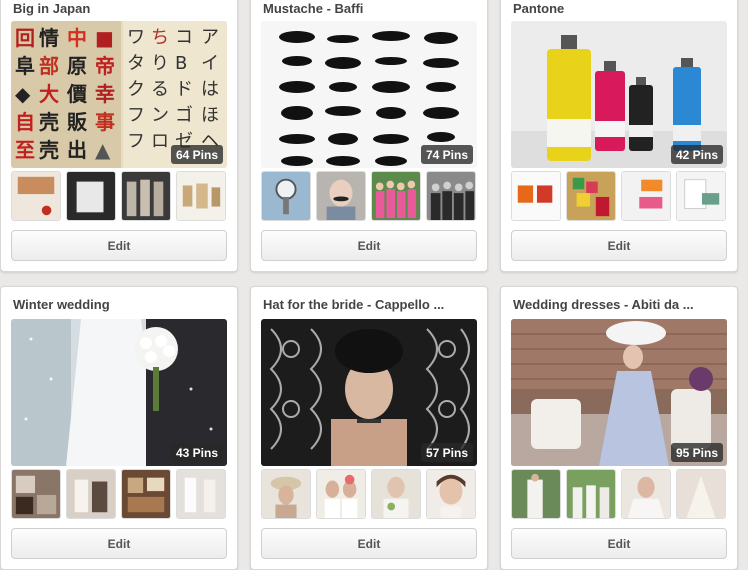 This screenshot has height=570, width=748. I want to click on pin-count-badge: 43 Pins, so click(196, 452).